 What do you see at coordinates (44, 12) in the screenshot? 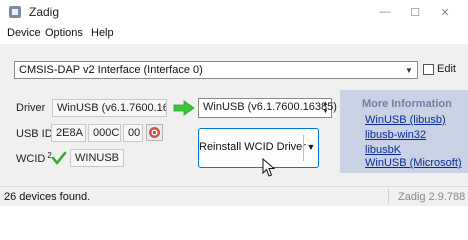
I see `window-title: Zadig` at bounding box center [44, 12].